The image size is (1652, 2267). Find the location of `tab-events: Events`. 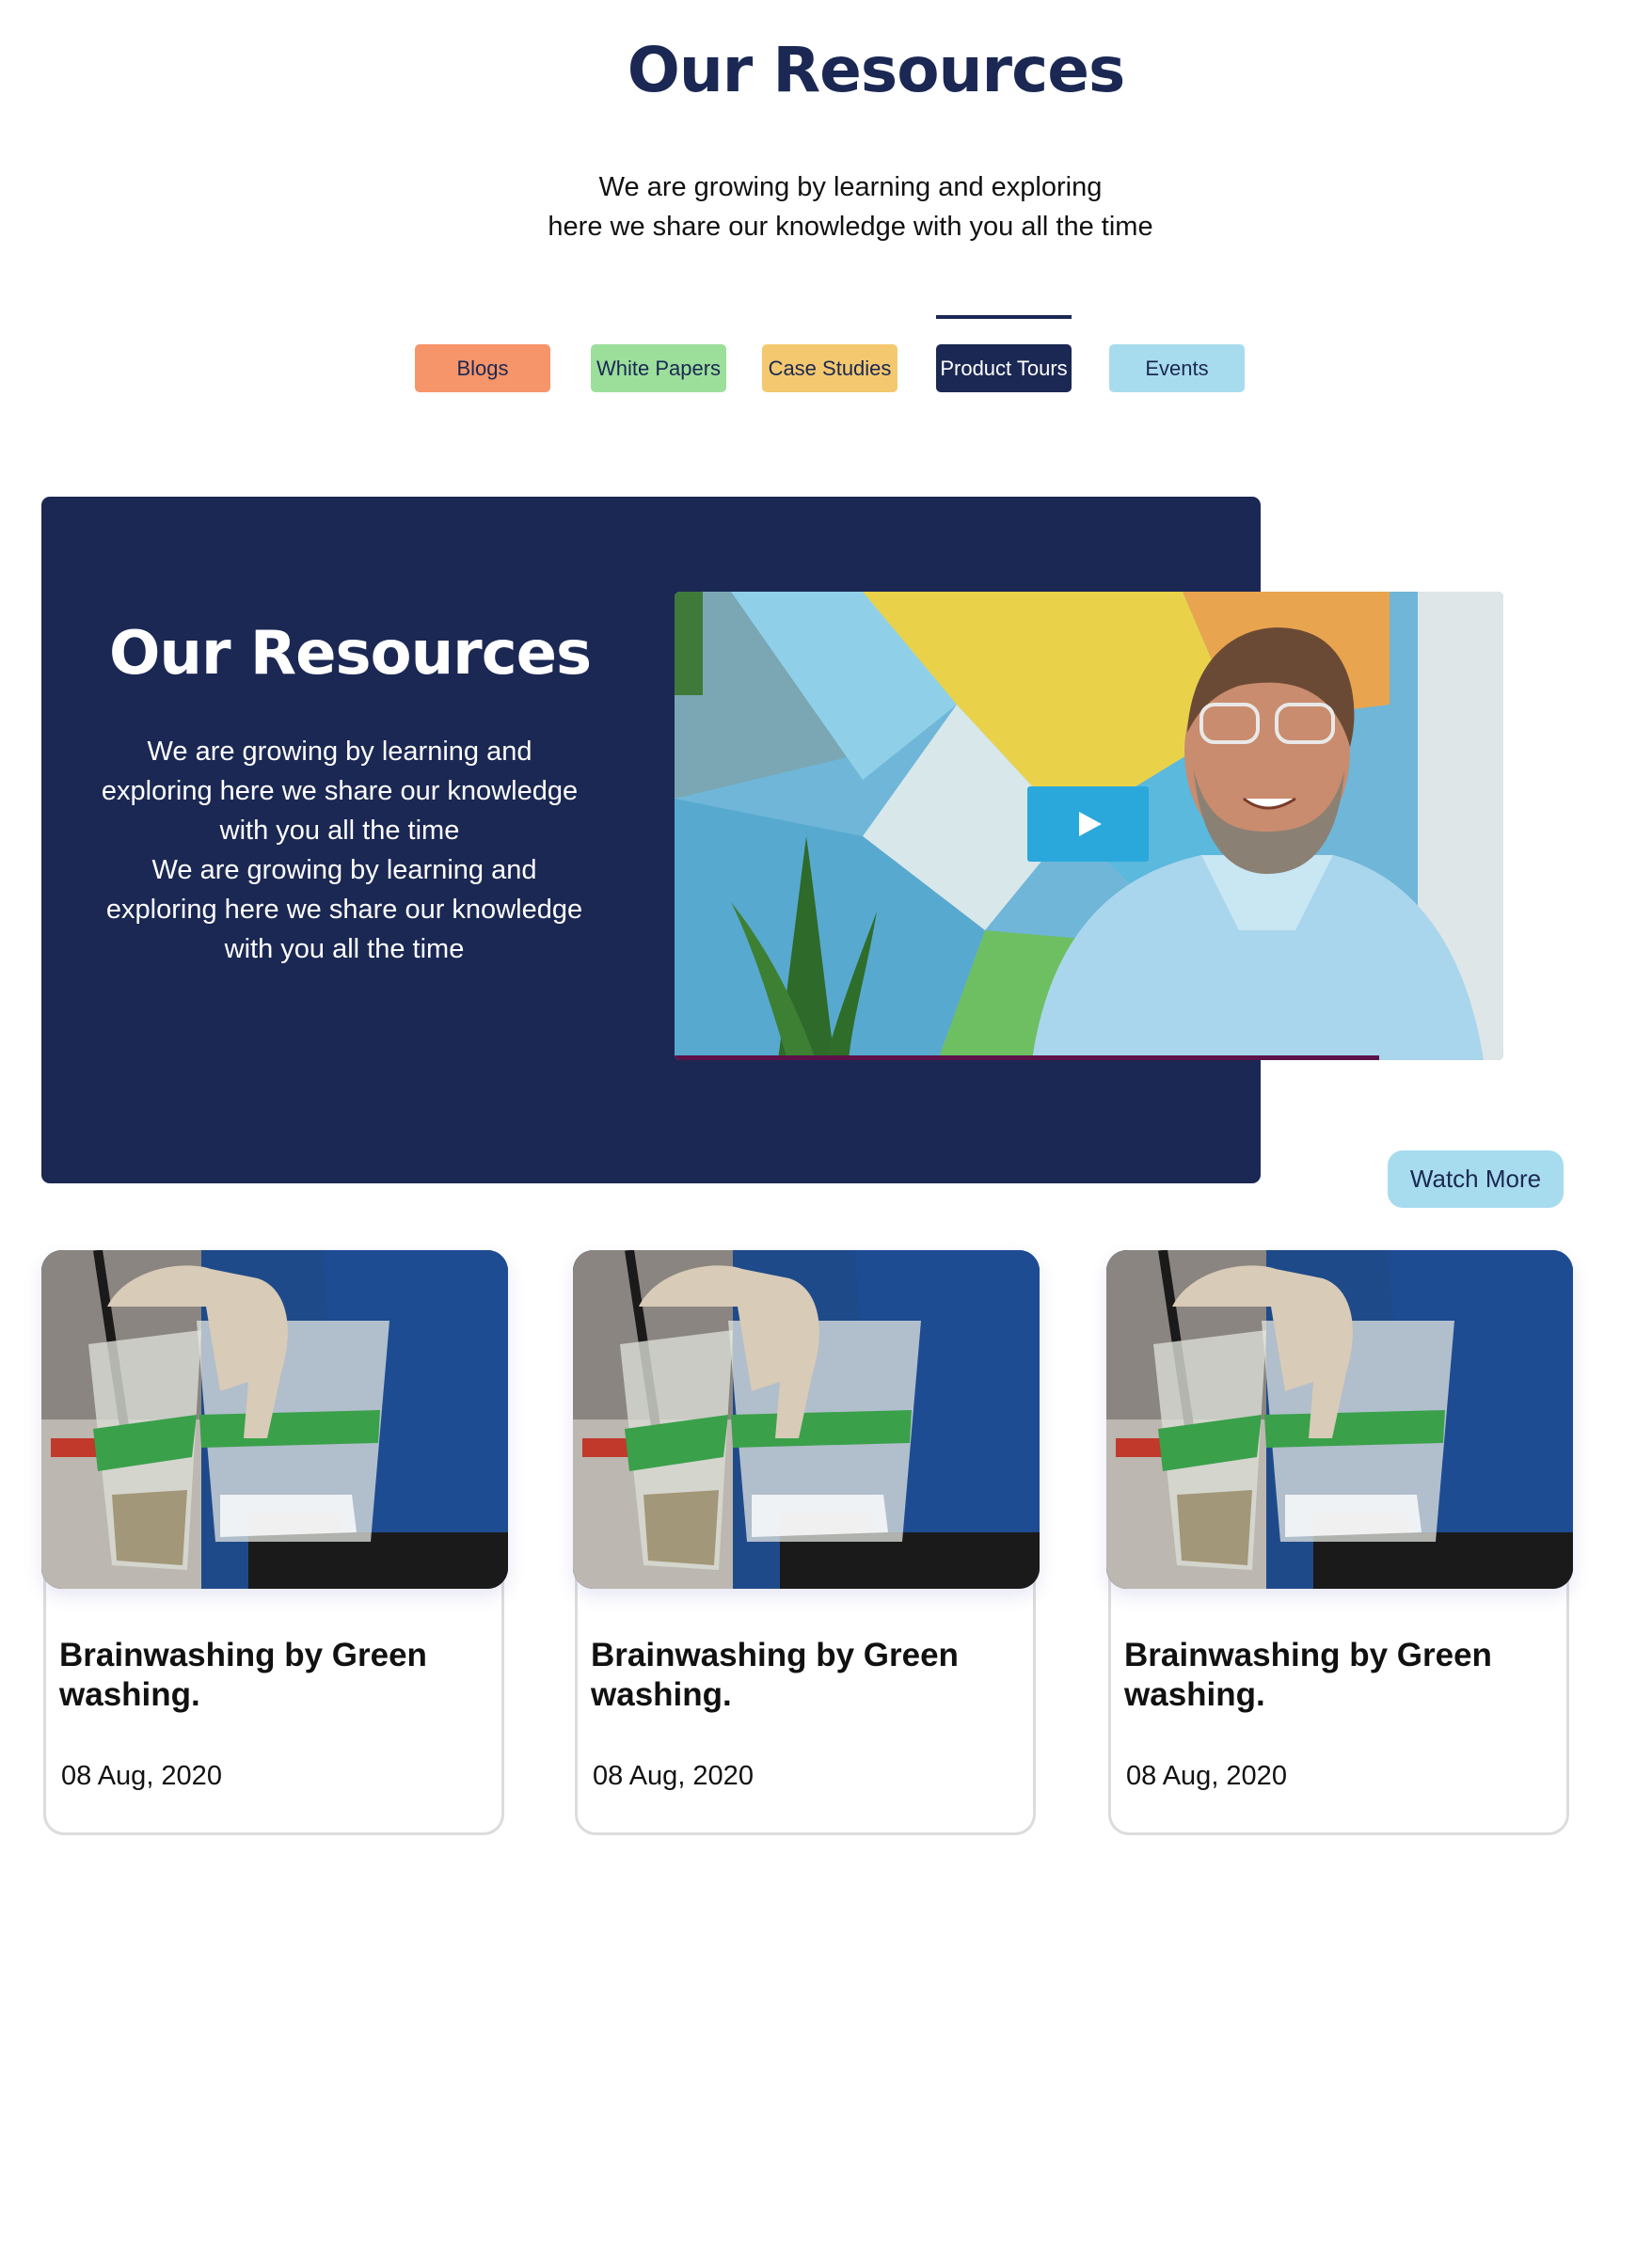

tab-events: Events is located at coordinates (1177, 368).